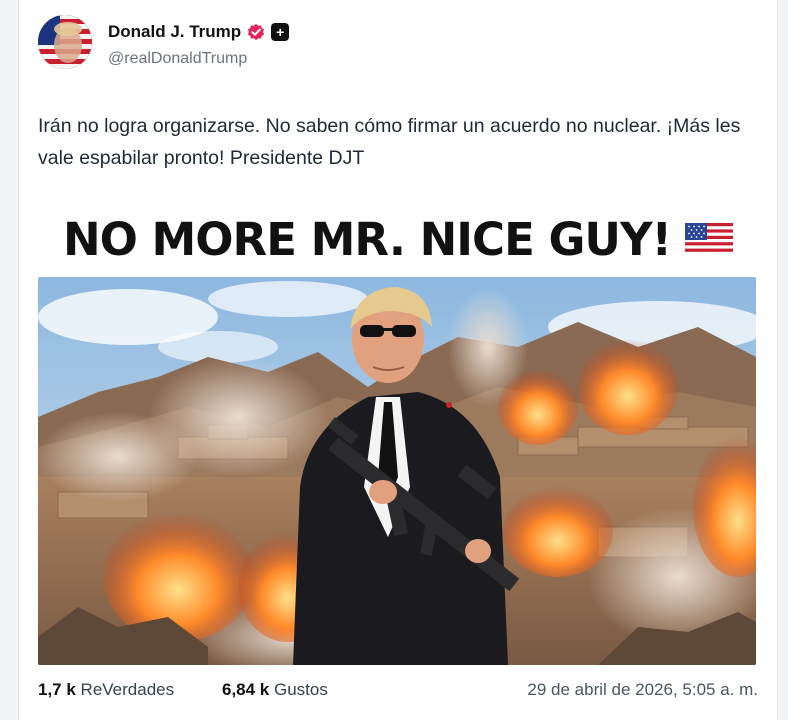  I want to click on avatar, so click(65, 42).